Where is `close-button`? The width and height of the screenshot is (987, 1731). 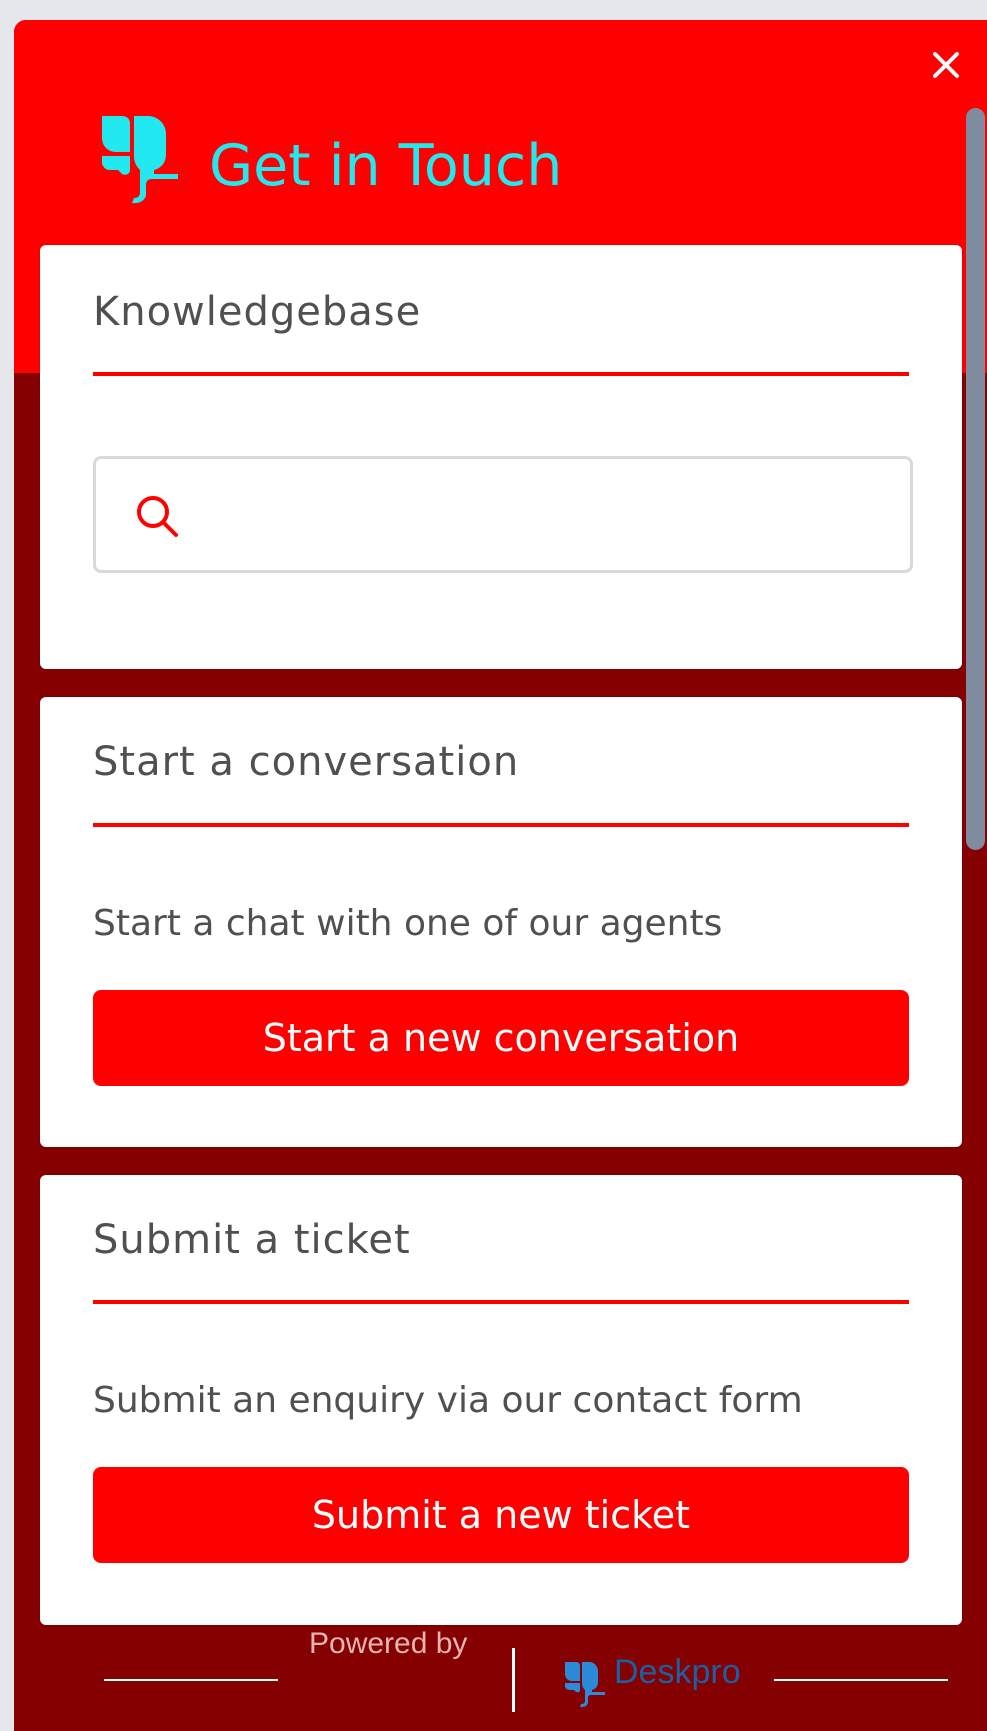
close-button is located at coordinates (946, 65).